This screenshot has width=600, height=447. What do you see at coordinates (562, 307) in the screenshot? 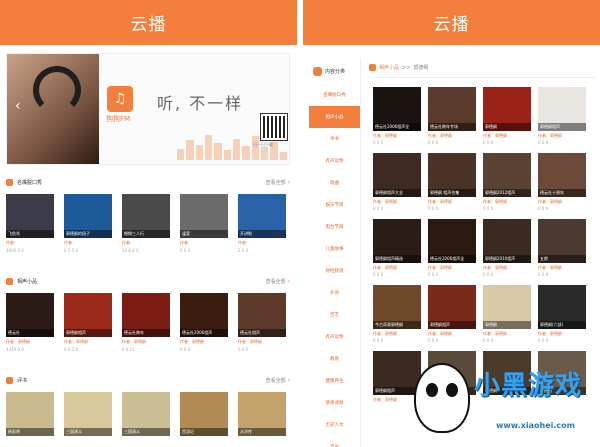
I see `album-cover: 郭德纲(六部)` at bounding box center [562, 307].